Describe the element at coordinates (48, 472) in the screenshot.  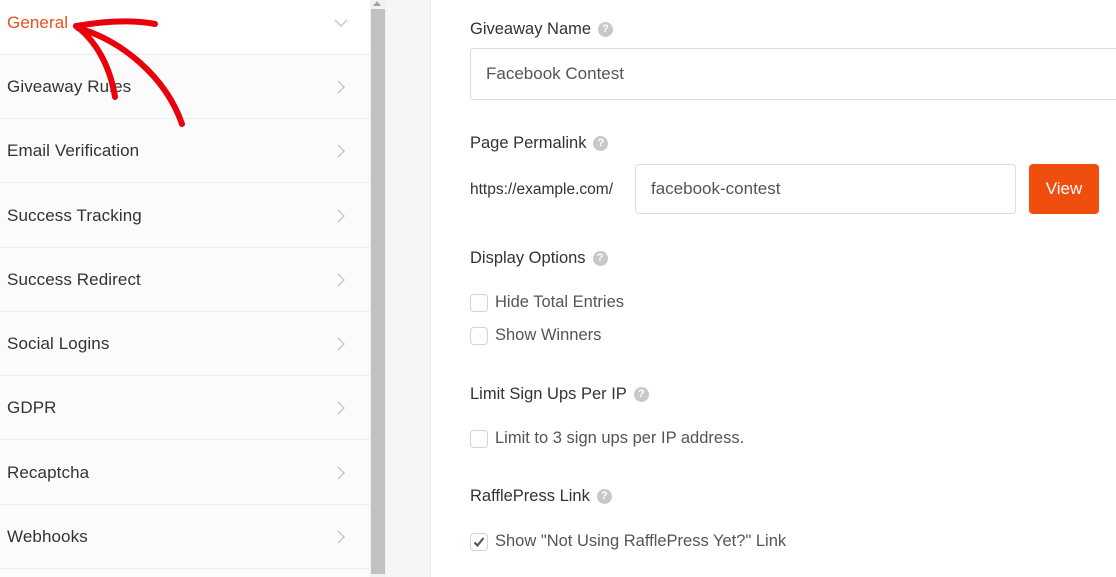
I see `sidebar-item-label: Recaptcha` at that location.